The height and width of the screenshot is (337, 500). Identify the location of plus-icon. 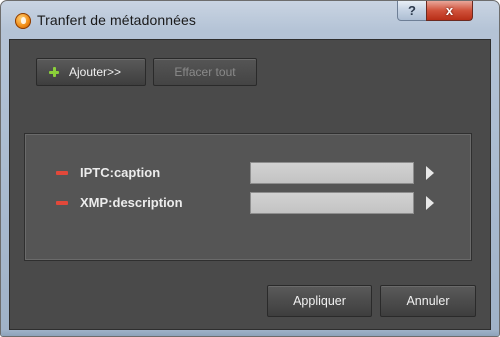
(54, 72).